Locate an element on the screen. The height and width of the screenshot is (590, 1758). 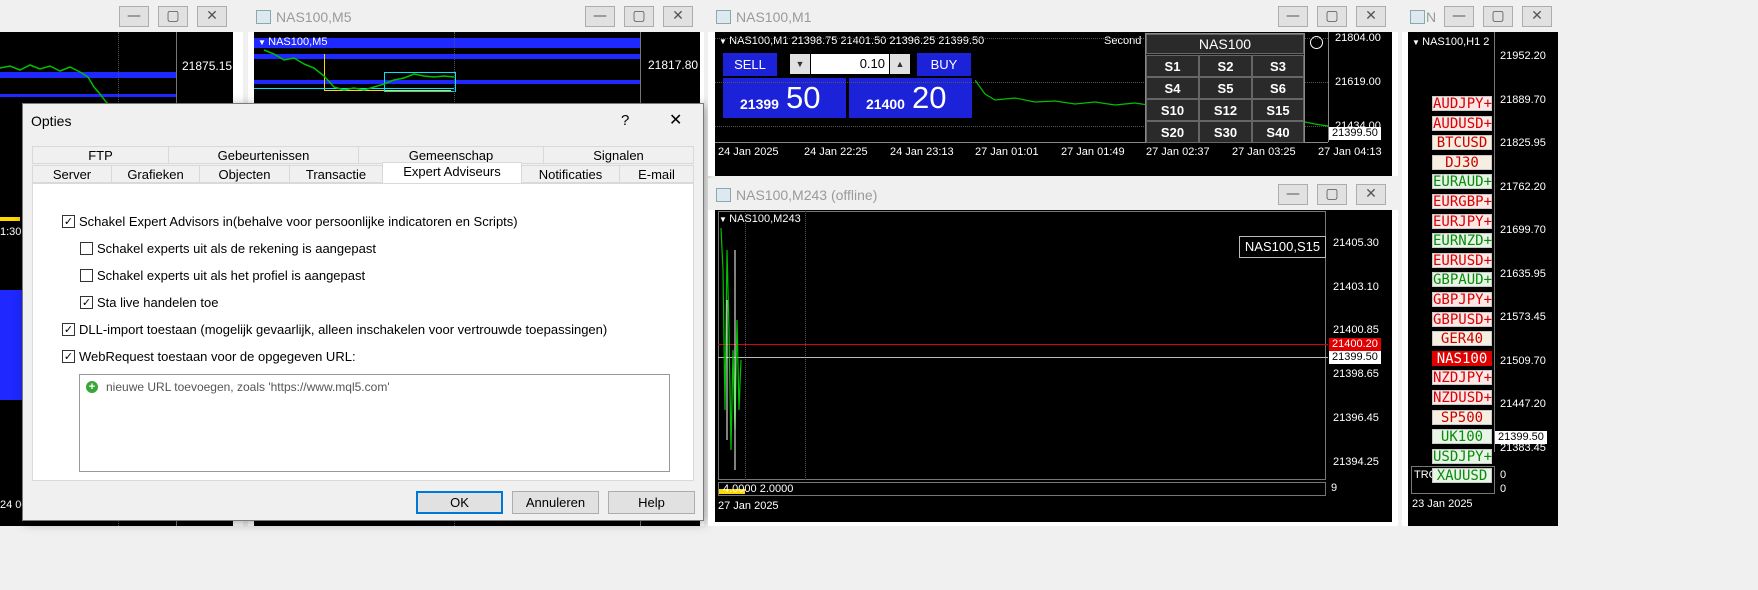
symbol-button: GBPJPY+ is located at coordinates (1462, 300).